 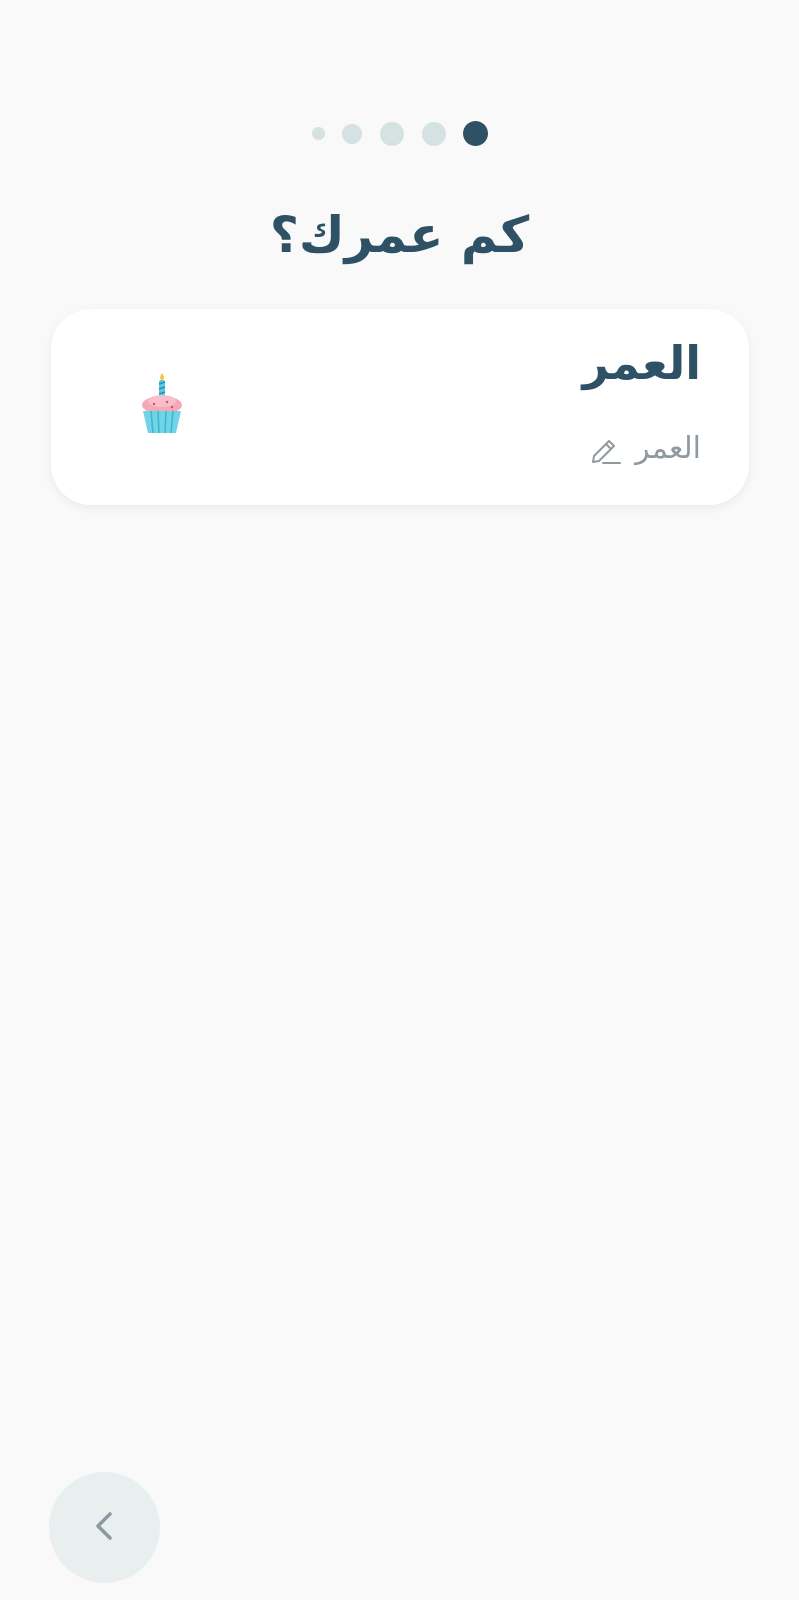 I want to click on page-title: كم عمرك؟, so click(x=399, y=235).